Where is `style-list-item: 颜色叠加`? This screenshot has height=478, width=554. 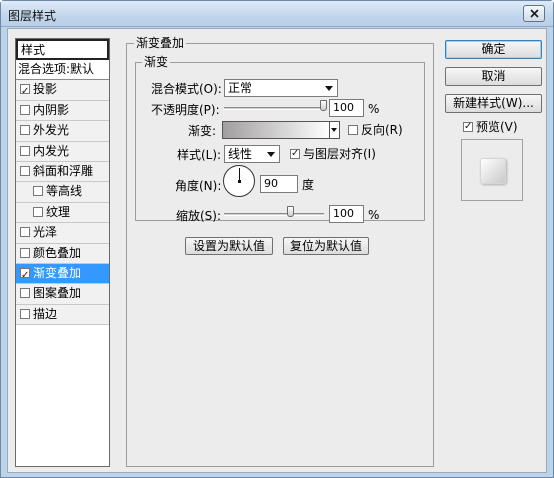
style-list-item: 颜色叠加 is located at coordinates (62, 253).